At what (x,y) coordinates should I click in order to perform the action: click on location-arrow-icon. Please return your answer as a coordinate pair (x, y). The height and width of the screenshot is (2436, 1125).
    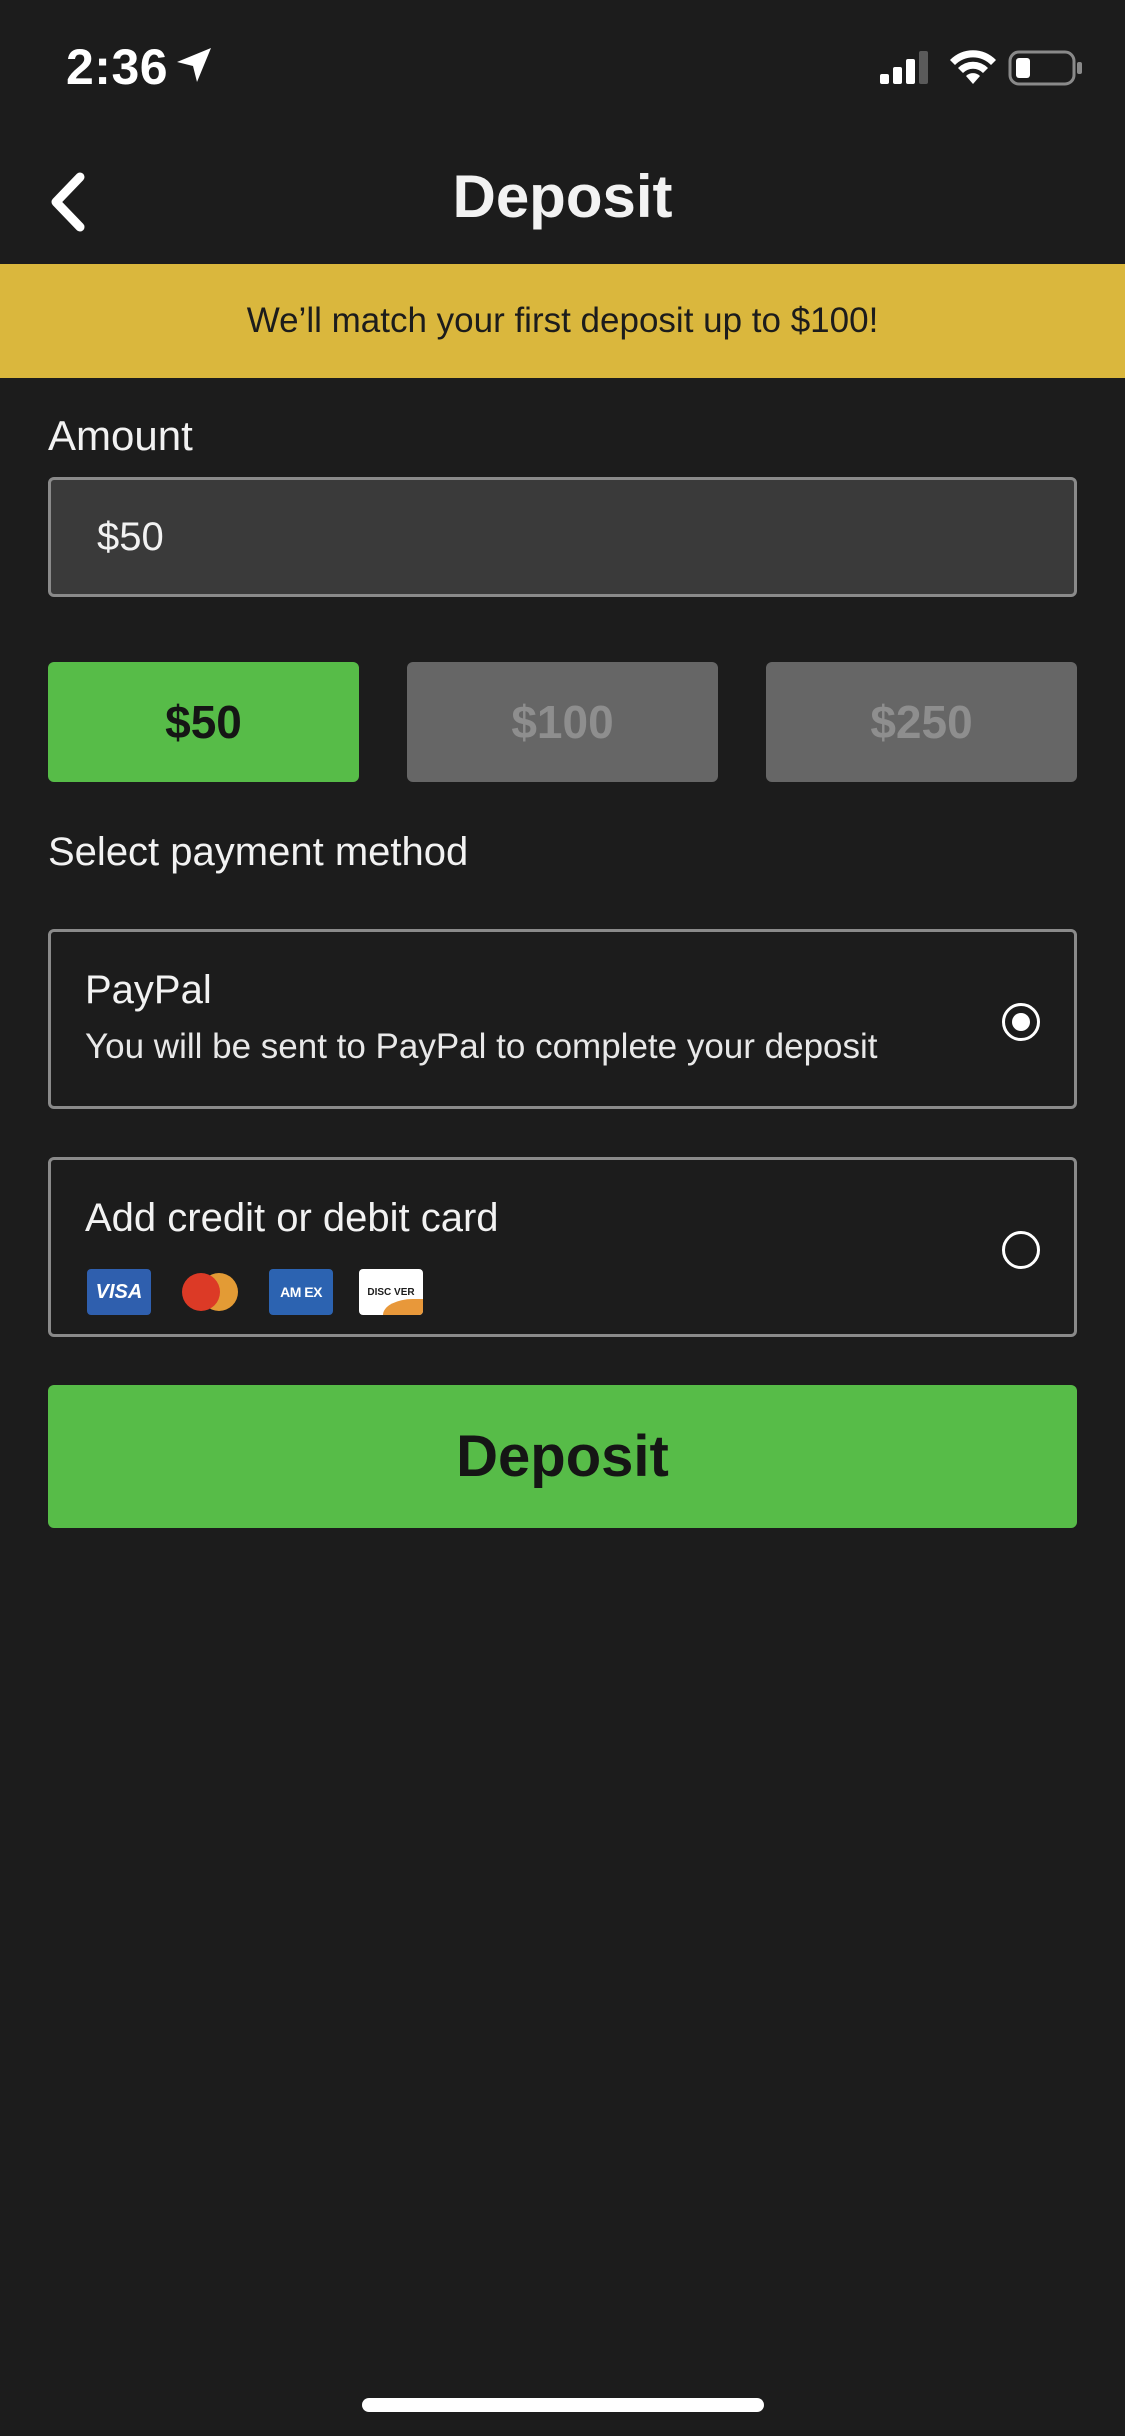
    Looking at the image, I should click on (194, 65).